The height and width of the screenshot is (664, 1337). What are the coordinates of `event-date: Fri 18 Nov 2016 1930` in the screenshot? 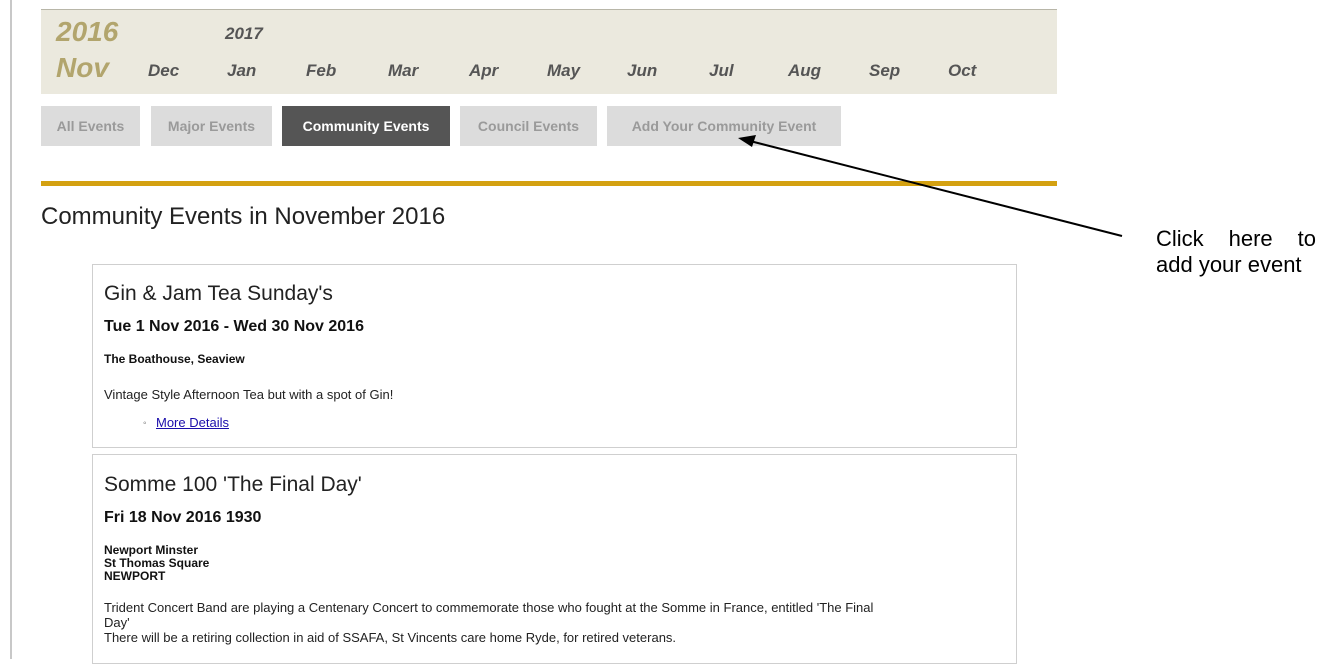 It's located at (183, 517).